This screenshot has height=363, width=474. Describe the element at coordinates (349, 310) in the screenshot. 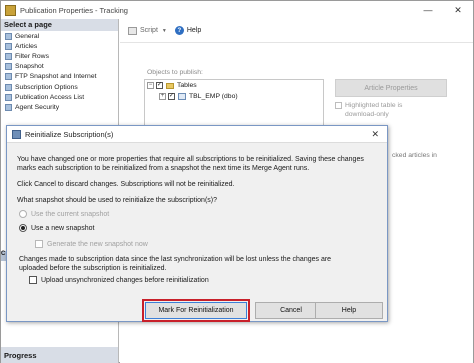

I see `help-button-dialog: Help` at that location.